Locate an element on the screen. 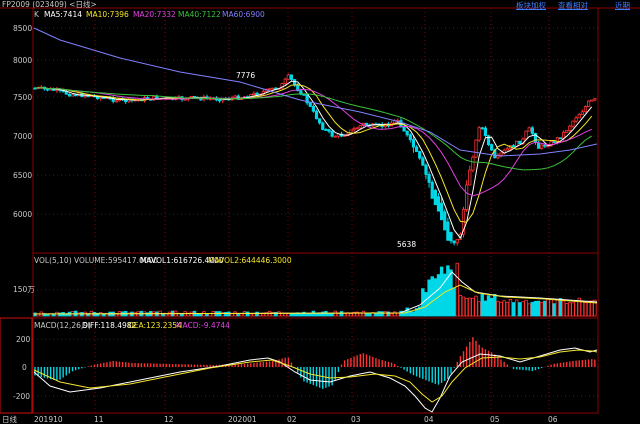  date-label-04: 04 is located at coordinates (429, 419).